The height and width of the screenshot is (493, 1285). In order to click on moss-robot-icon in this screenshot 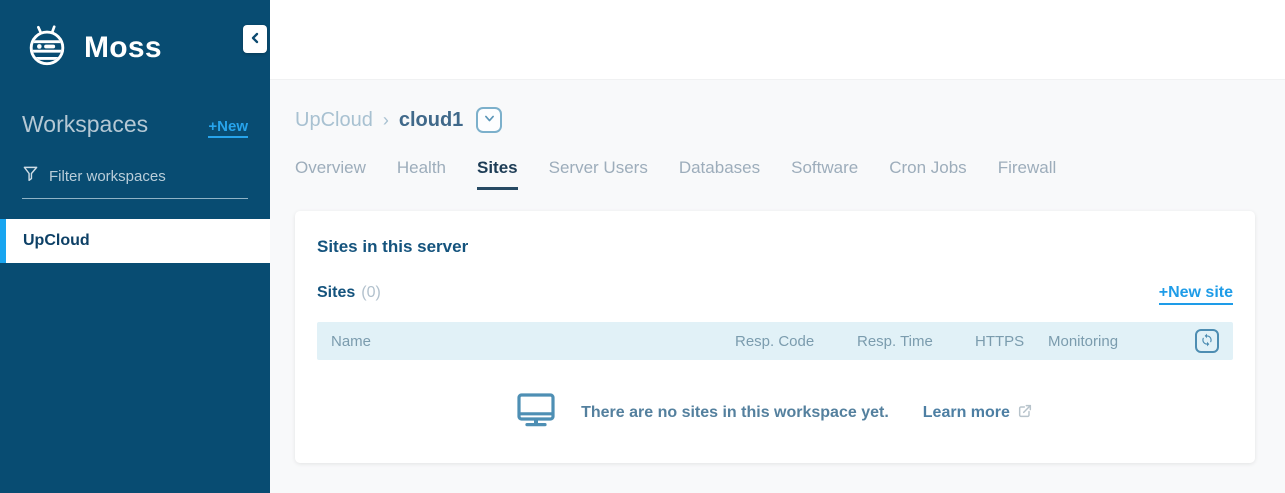, I will do `click(47, 47)`.